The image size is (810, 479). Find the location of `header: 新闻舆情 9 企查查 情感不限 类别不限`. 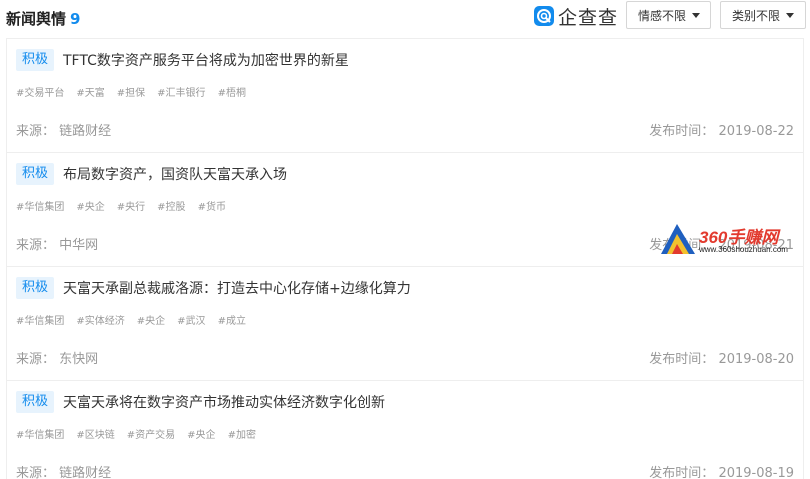

header: 新闻舆情 9 企查查 情感不限 类别不限 is located at coordinates (405, 17).